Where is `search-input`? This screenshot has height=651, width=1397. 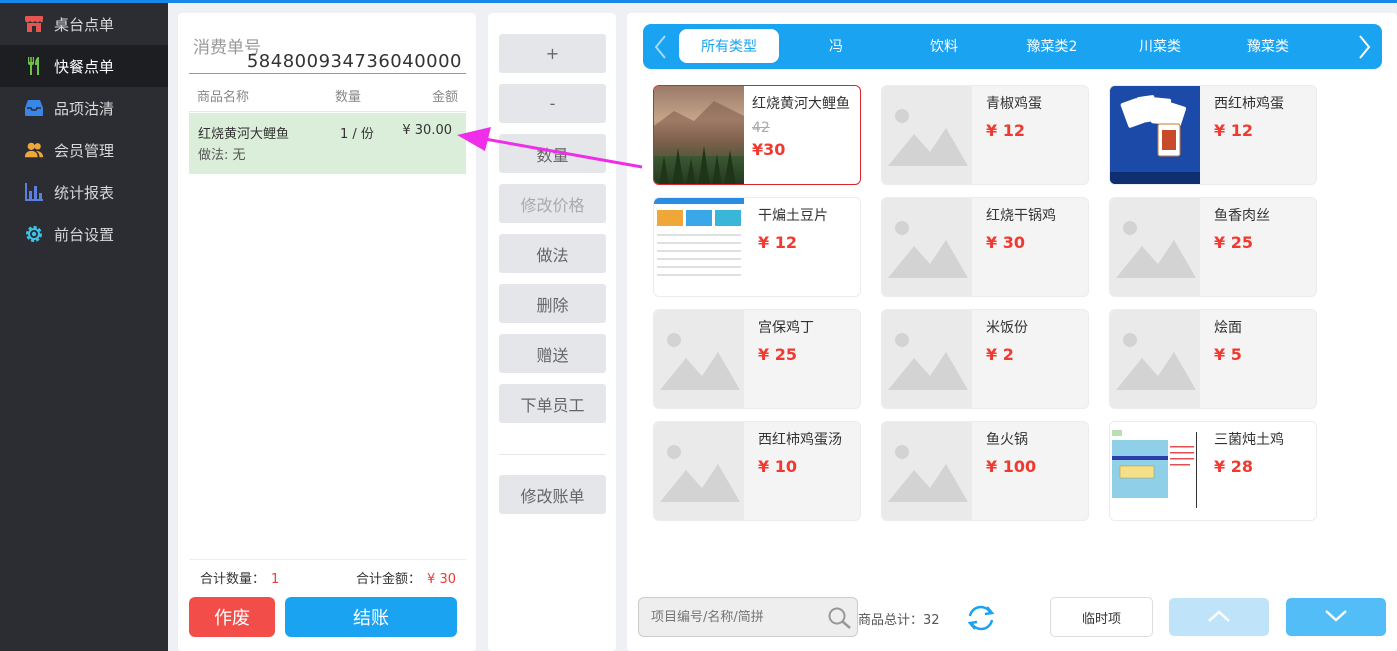 search-input is located at coordinates (729, 617).